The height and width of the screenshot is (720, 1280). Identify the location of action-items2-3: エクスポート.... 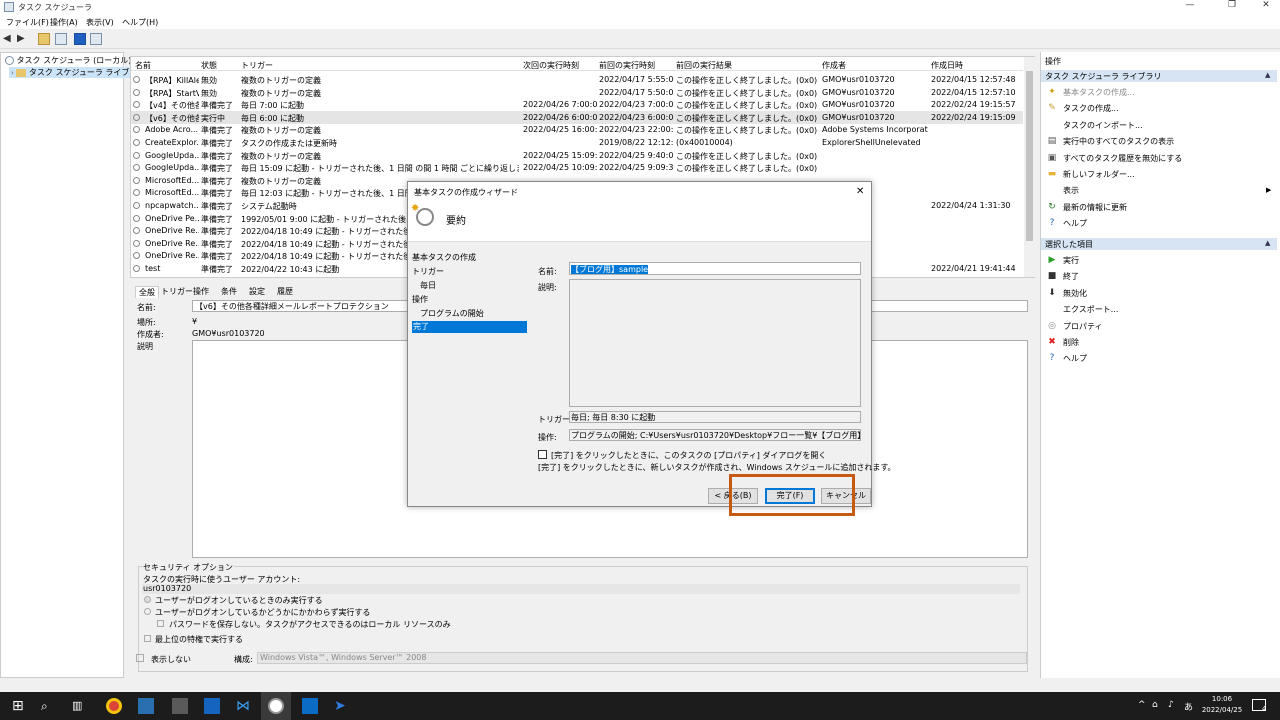
(1161, 309).